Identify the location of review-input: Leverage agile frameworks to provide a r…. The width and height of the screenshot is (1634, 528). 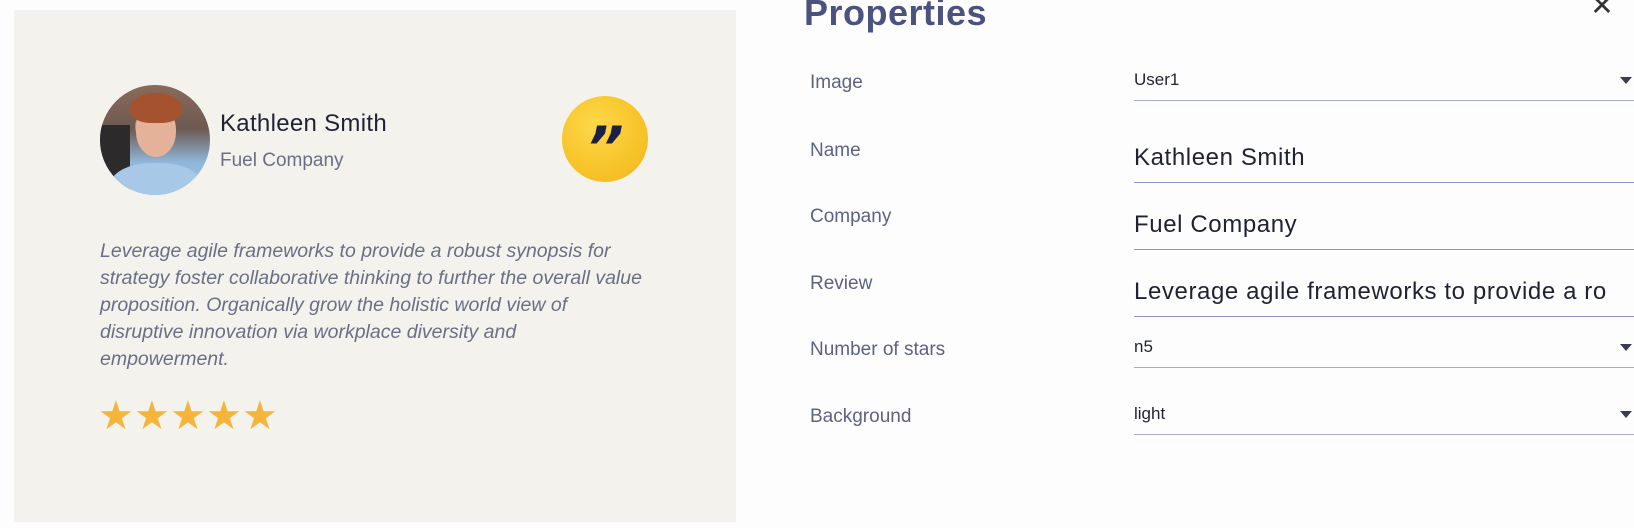
(1384, 294).